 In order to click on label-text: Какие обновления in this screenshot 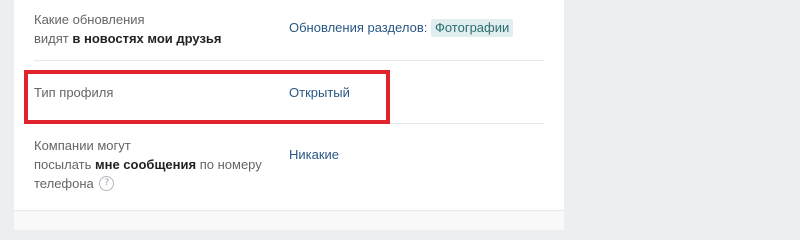, I will do `click(89, 19)`.